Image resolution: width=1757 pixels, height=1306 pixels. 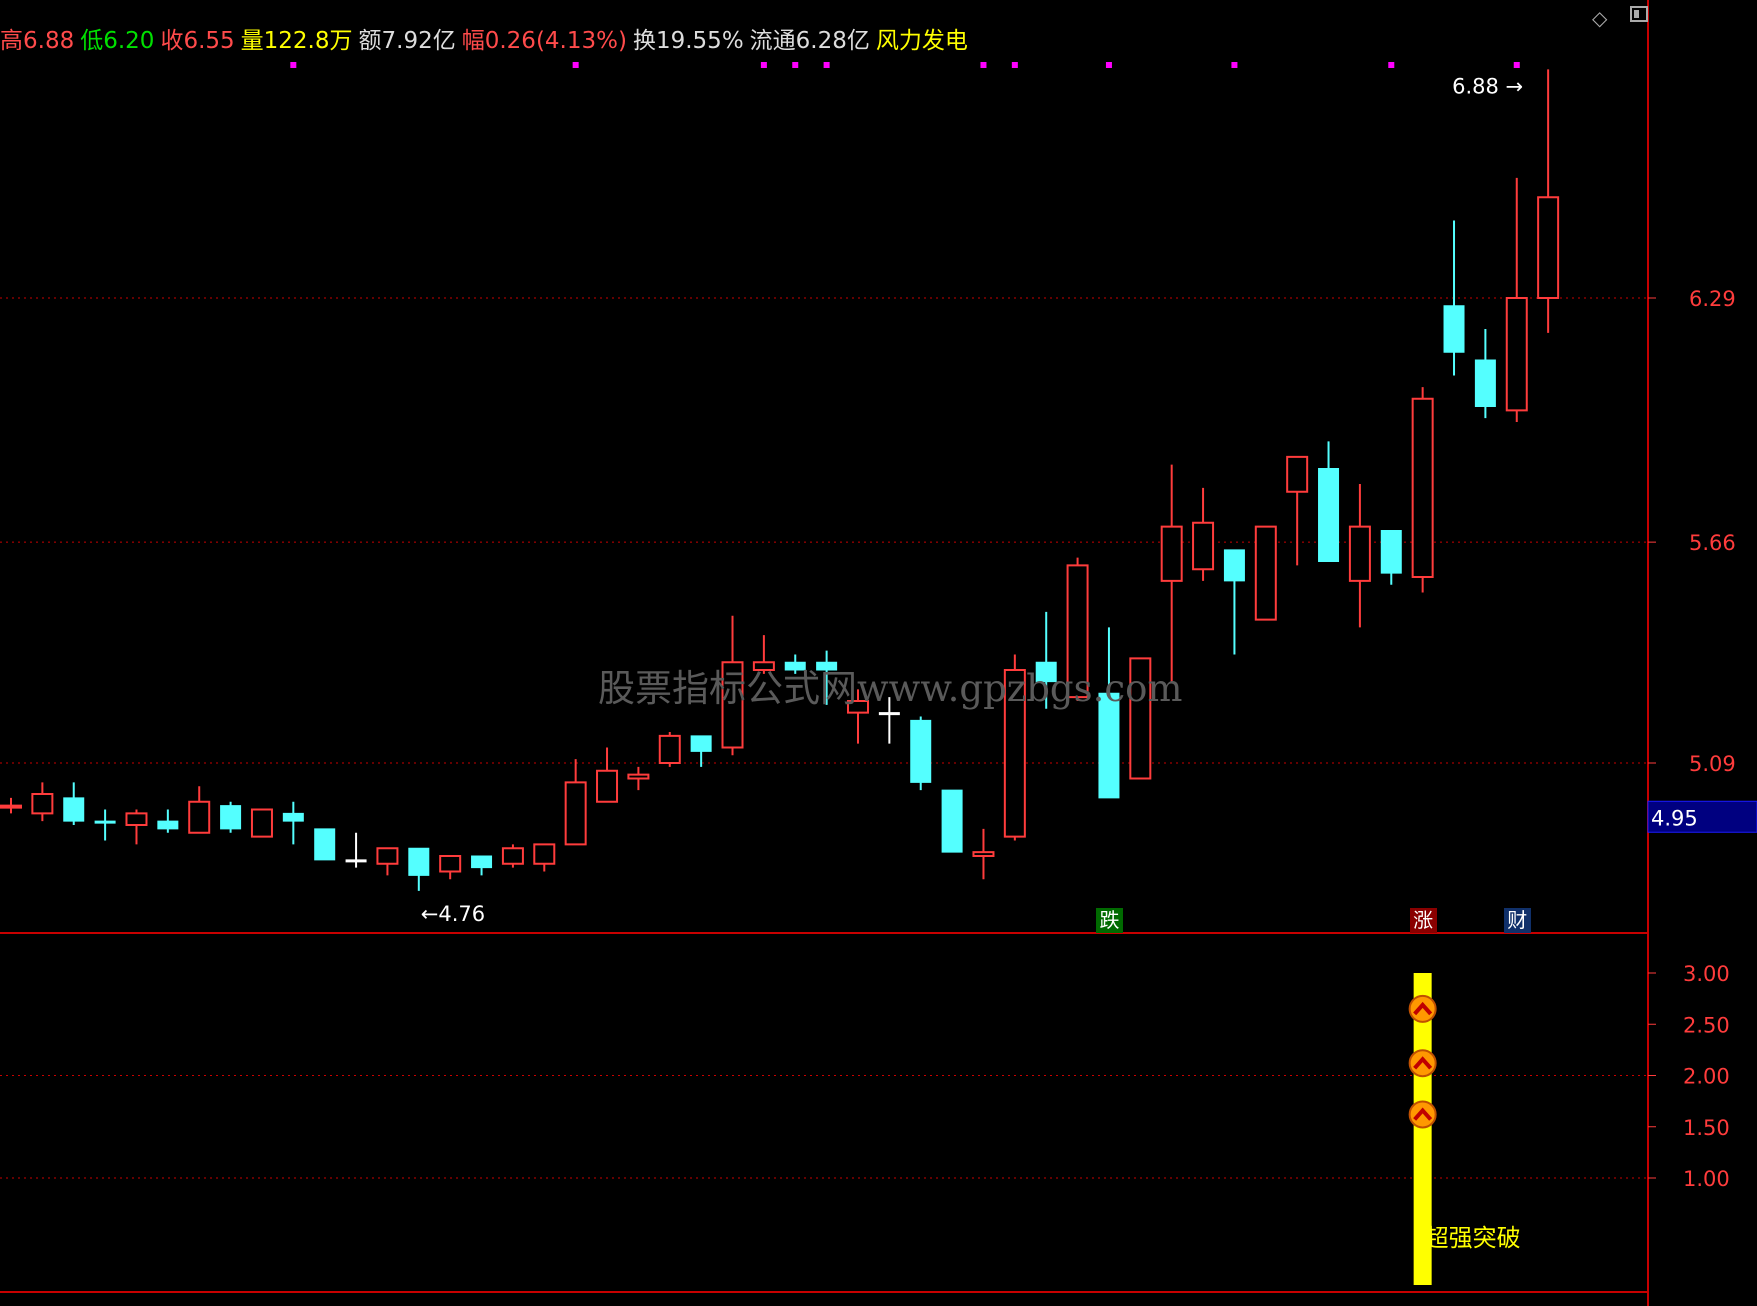 I want to click on info-label: 风力发电, so click(x=921, y=41).